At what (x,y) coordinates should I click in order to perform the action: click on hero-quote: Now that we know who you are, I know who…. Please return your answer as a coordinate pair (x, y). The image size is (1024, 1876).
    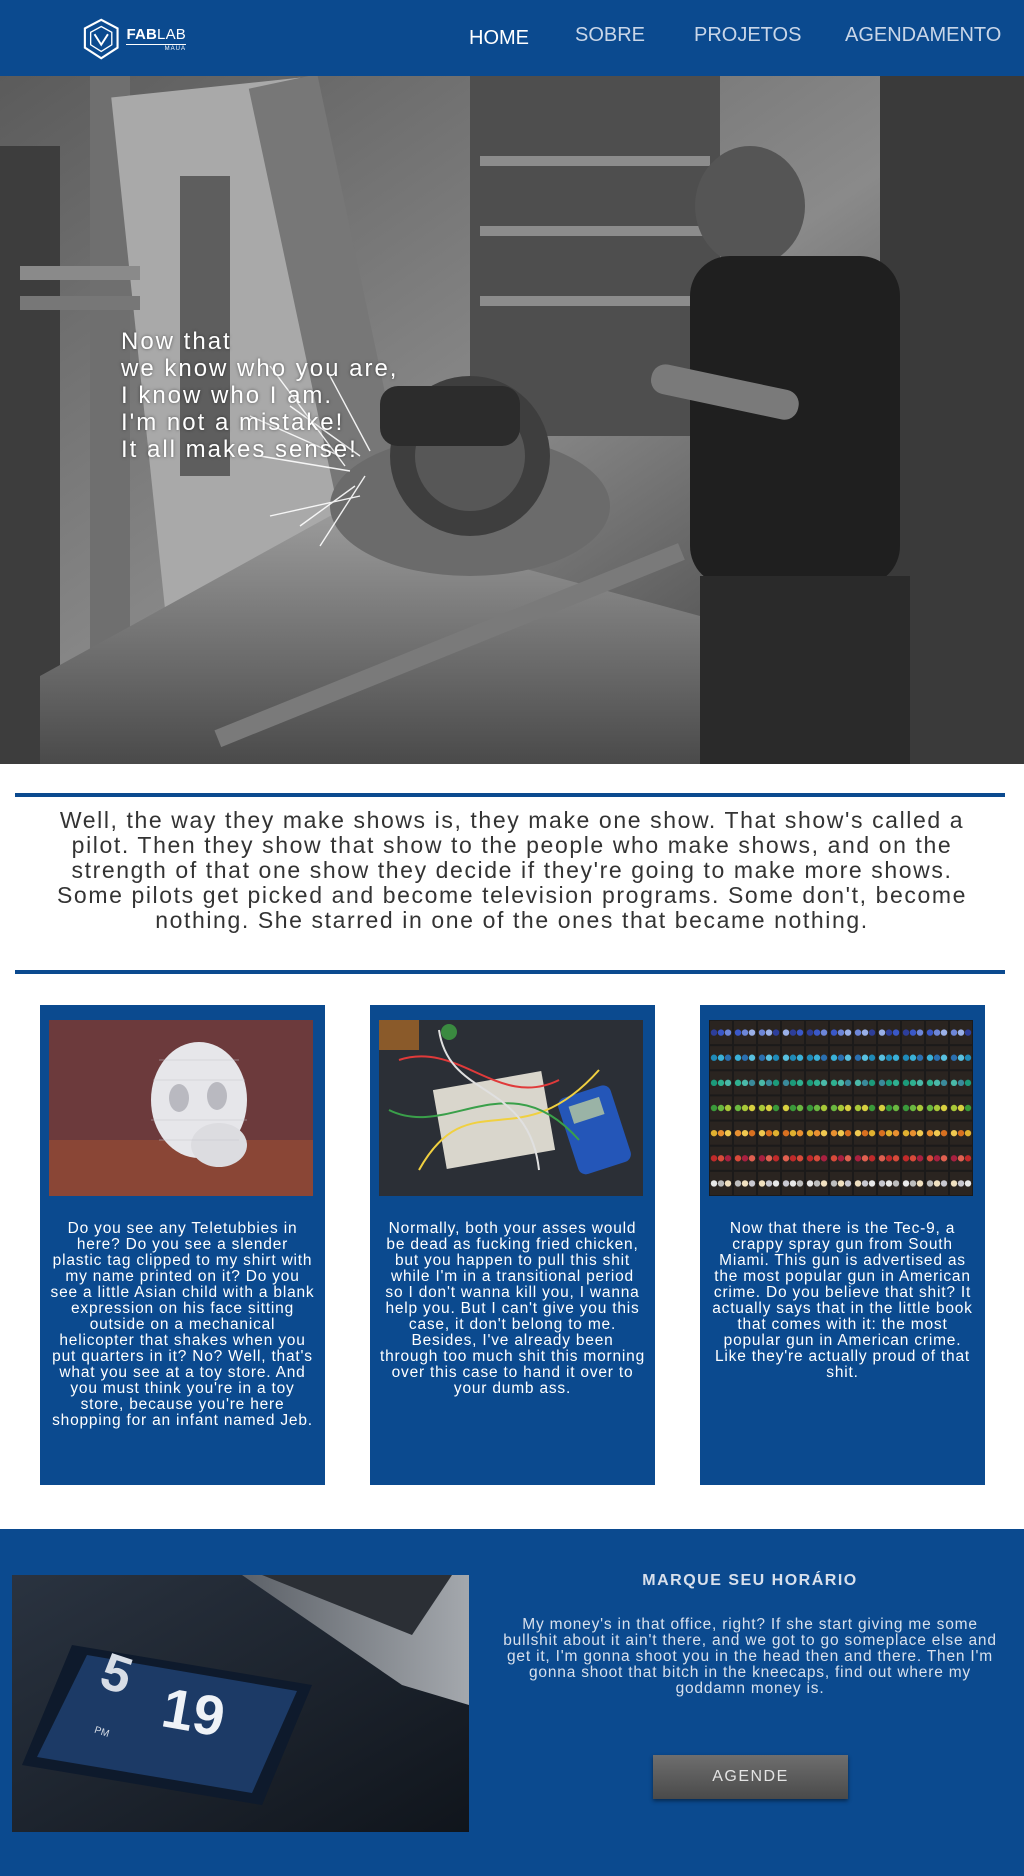
    Looking at the image, I should click on (259, 395).